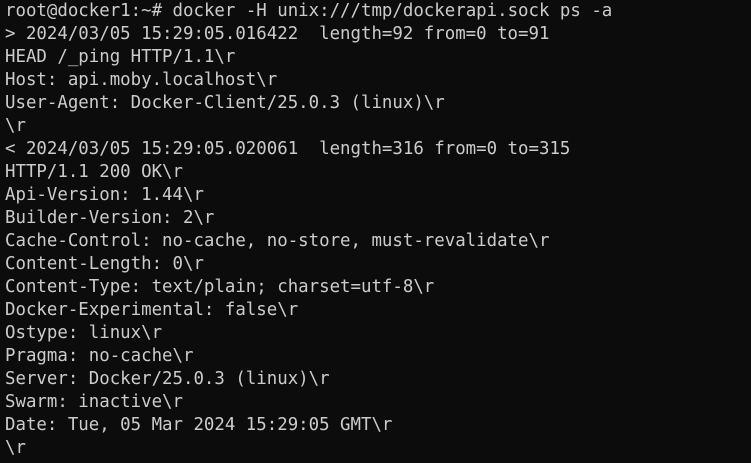 This screenshot has width=751, height=463. Describe the element at coordinates (84, 333) in the screenshot. I see `output-line: Ostype: linux\r` at that location.